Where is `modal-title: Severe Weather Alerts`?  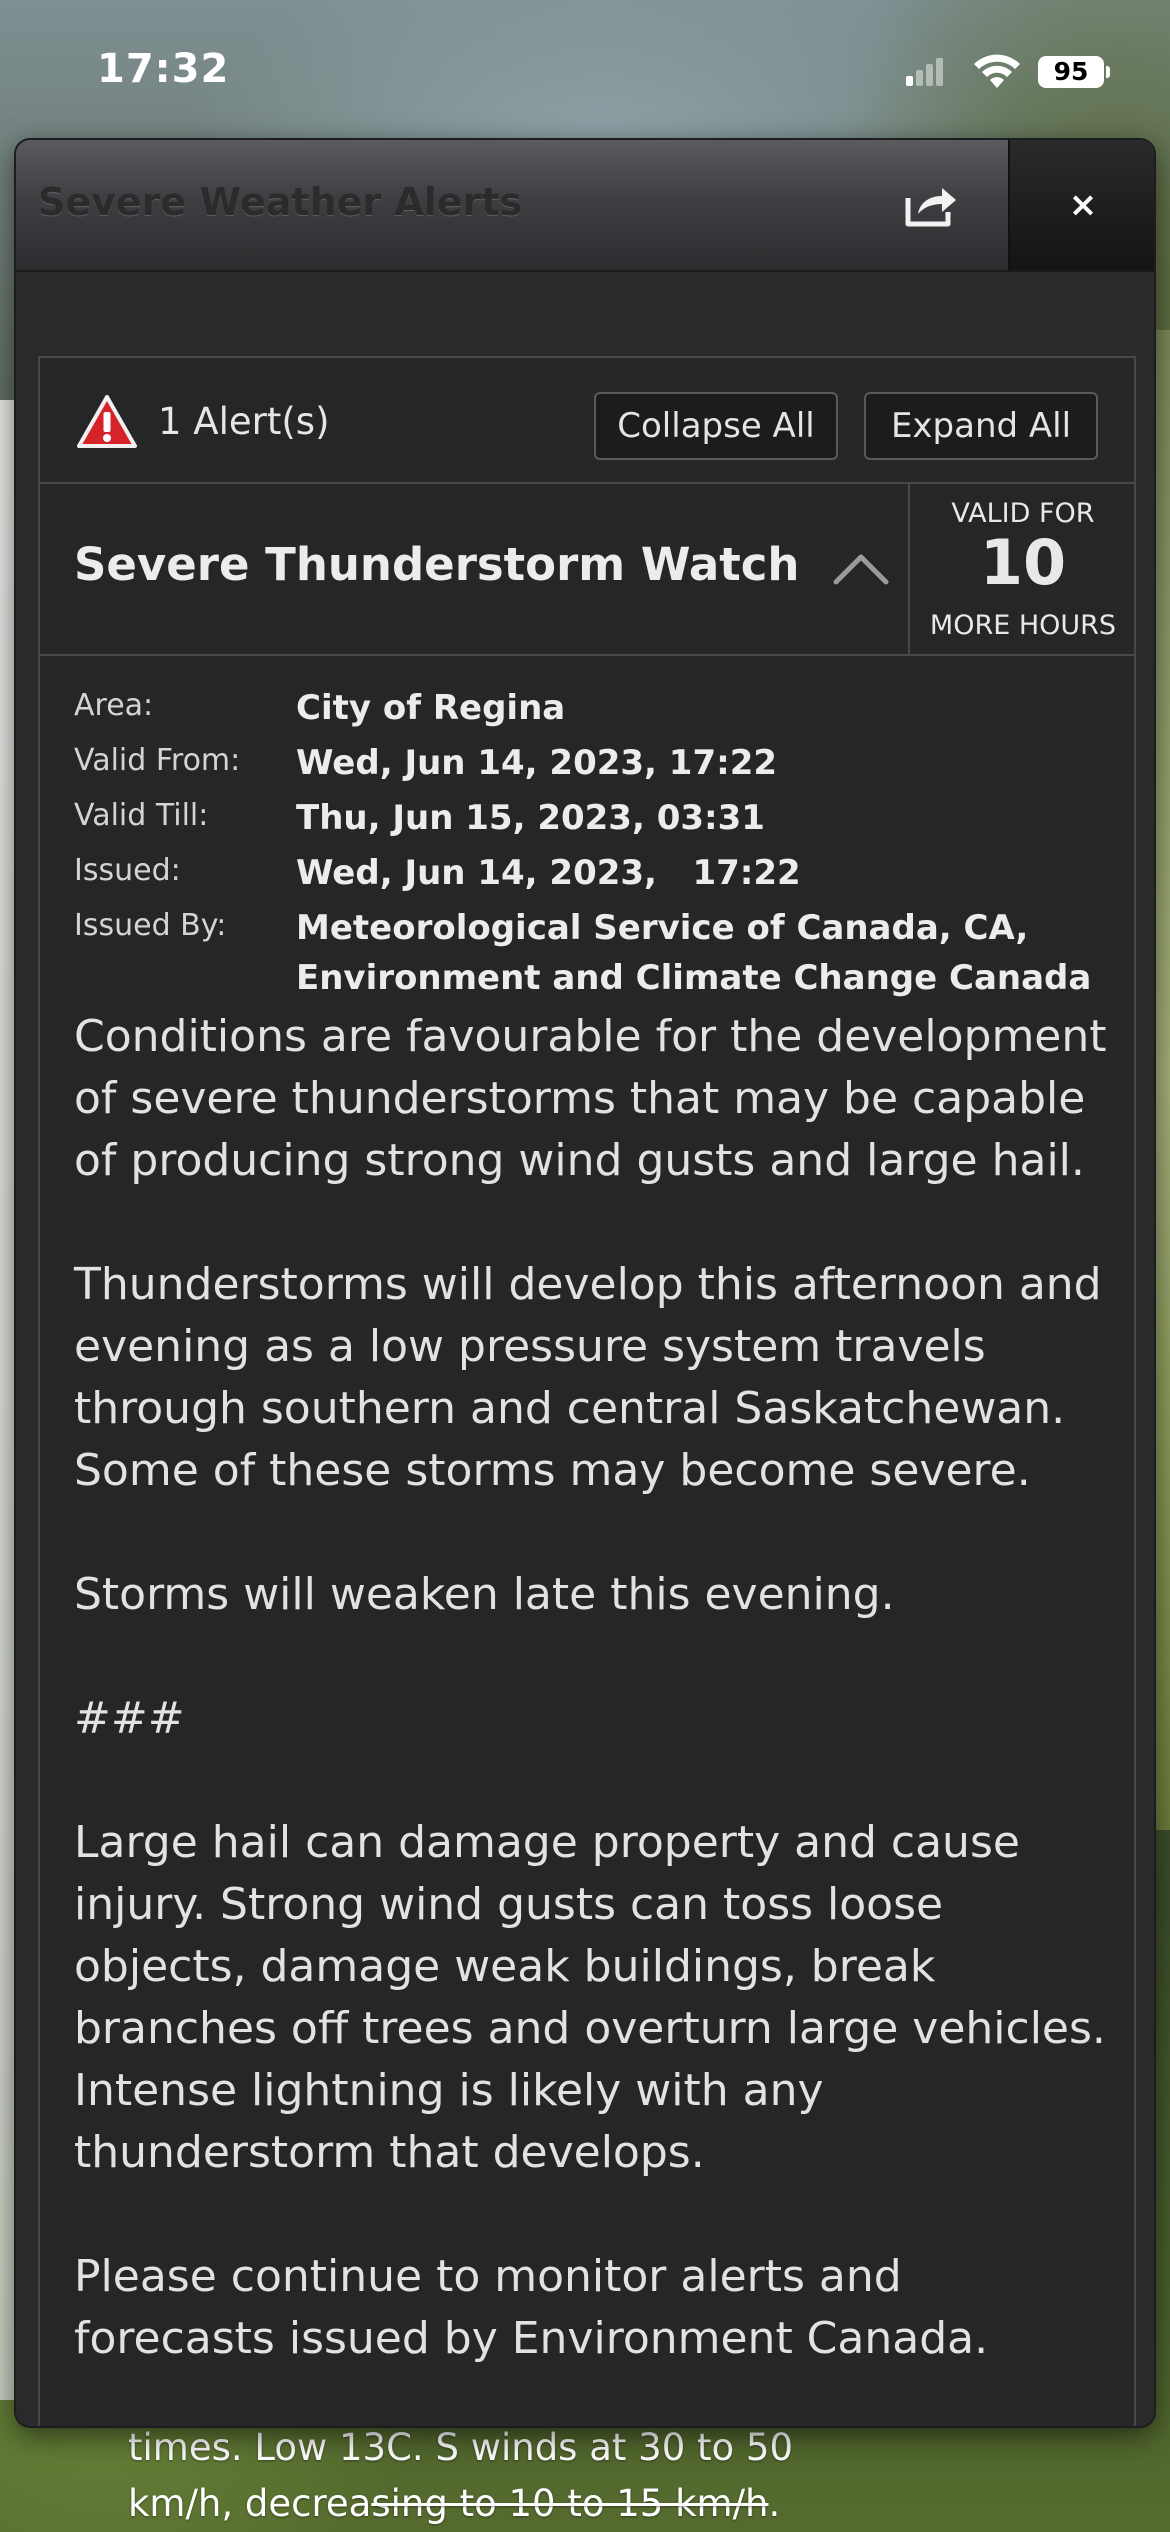 modal-title: Severe Weather Alerts is located at coordinates (280, 202).